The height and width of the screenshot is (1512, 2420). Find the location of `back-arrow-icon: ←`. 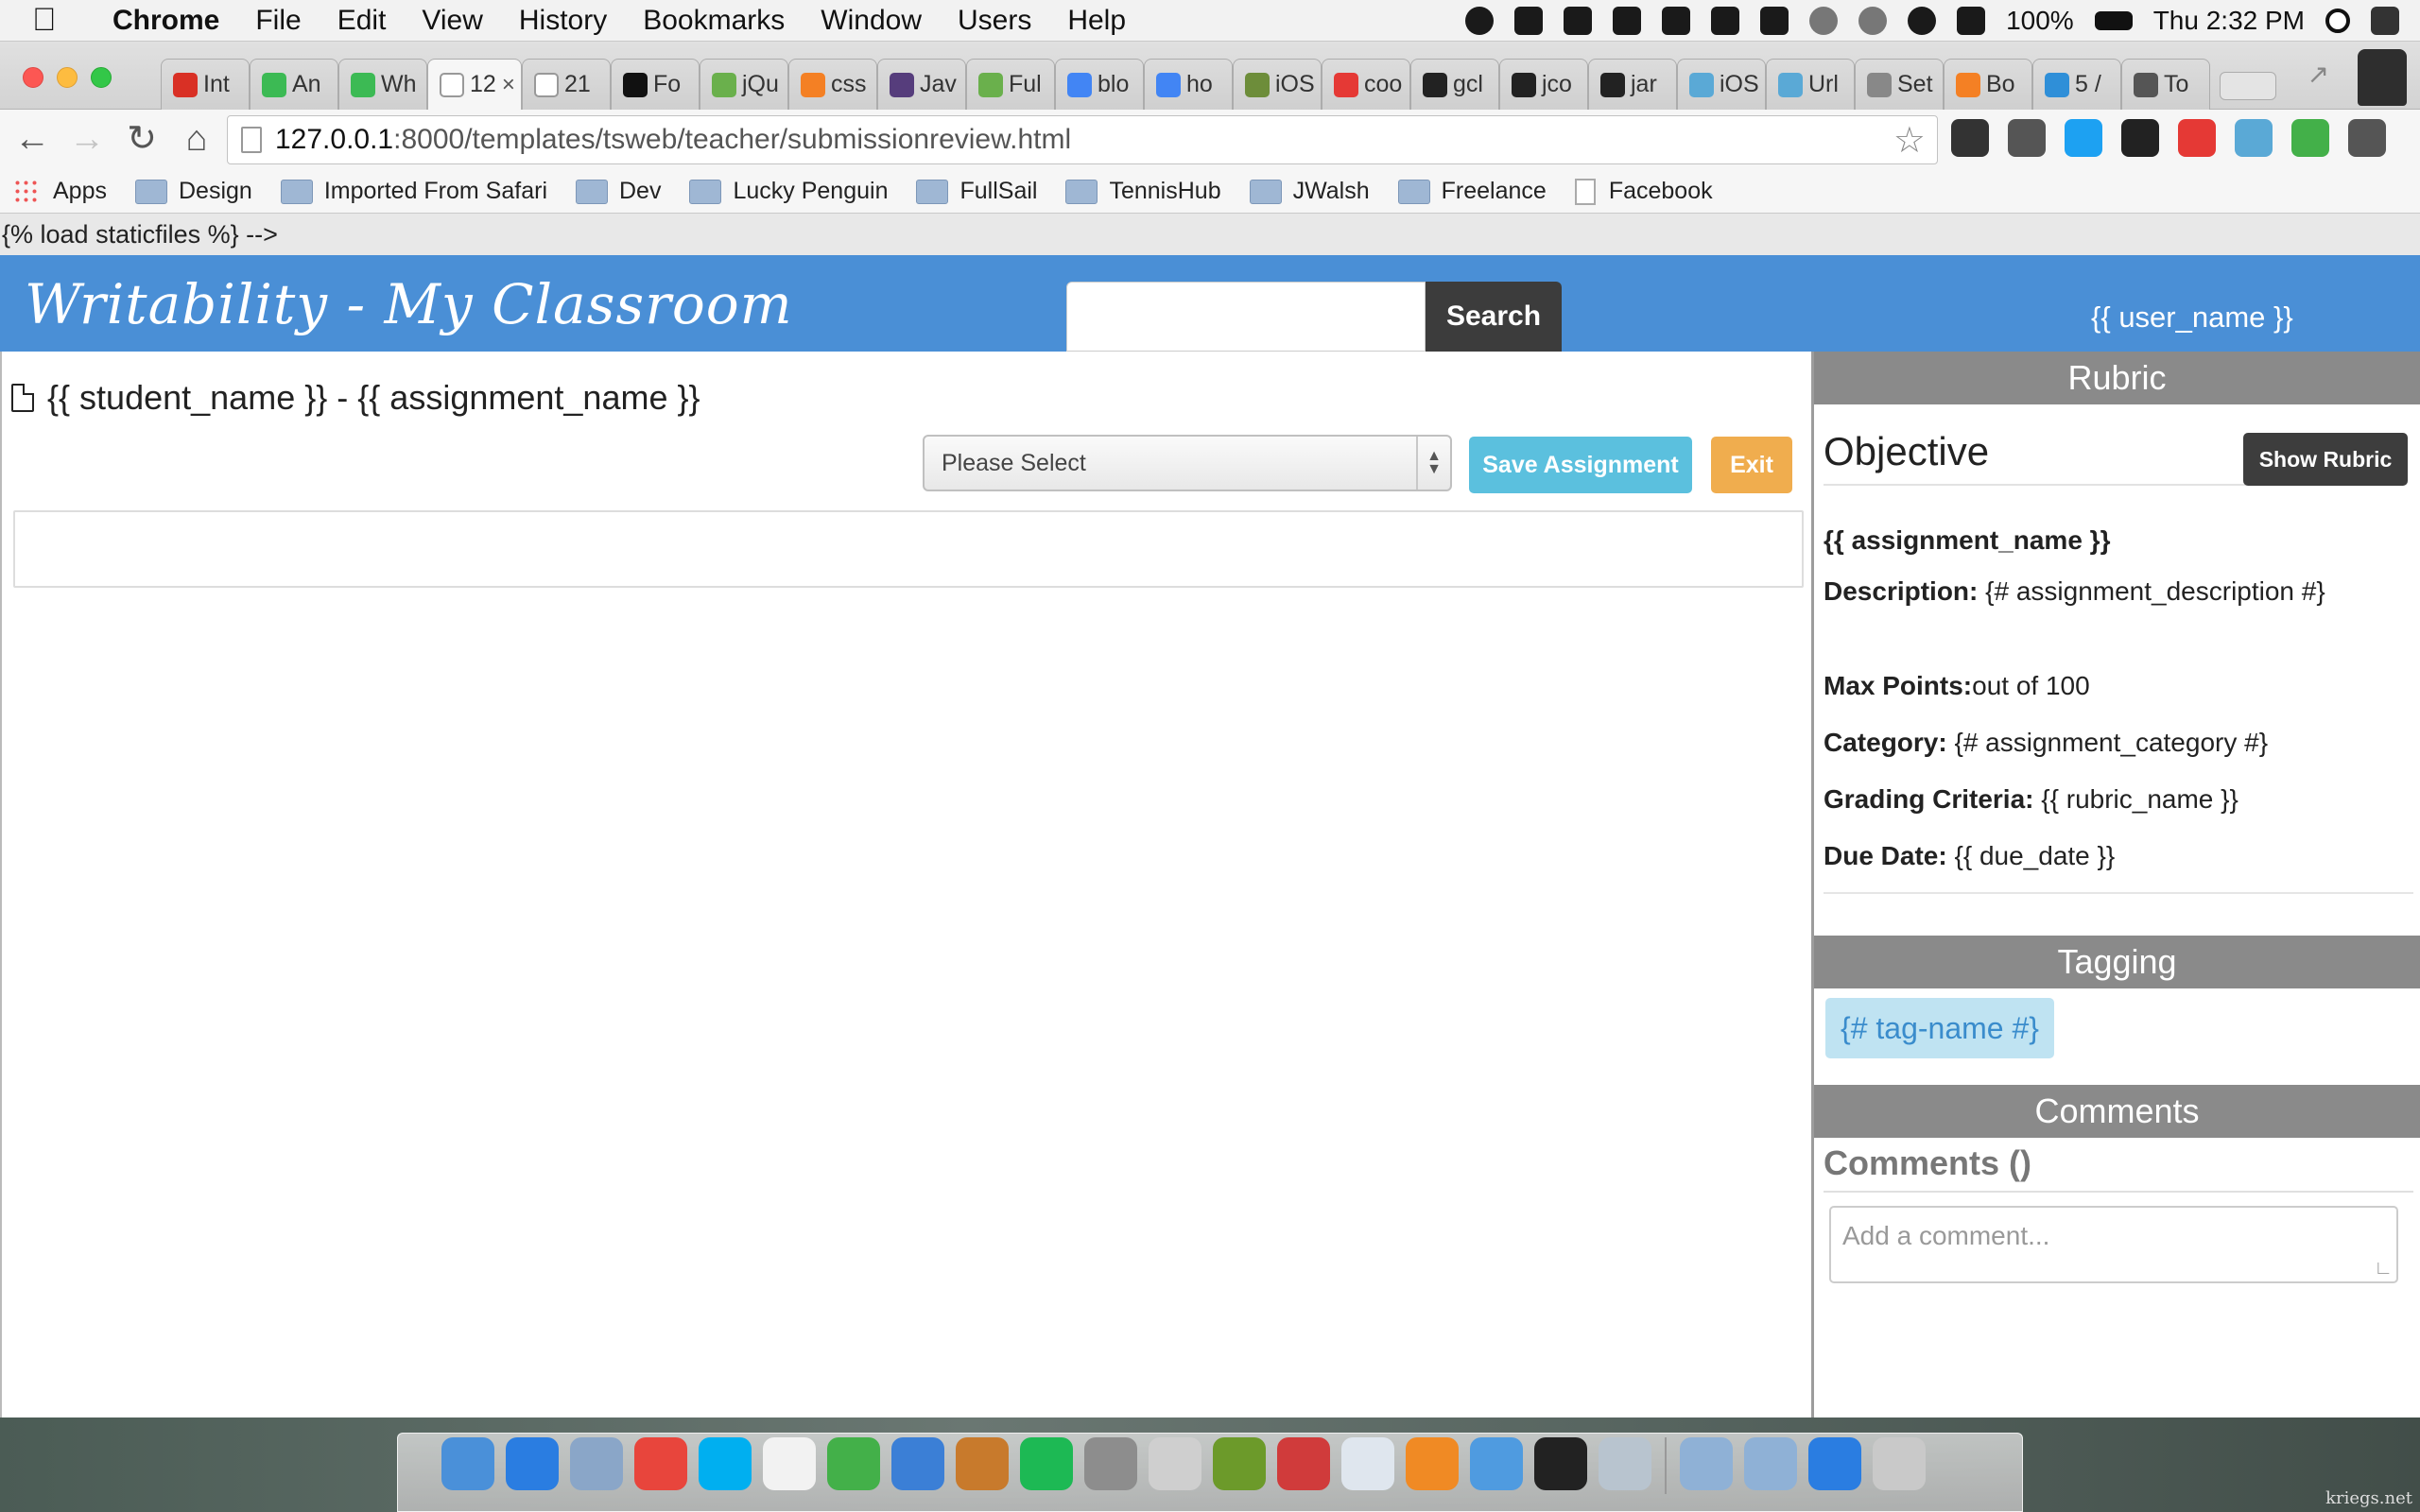

back-arrow-icon: ← is located at coordinates (32, 140).